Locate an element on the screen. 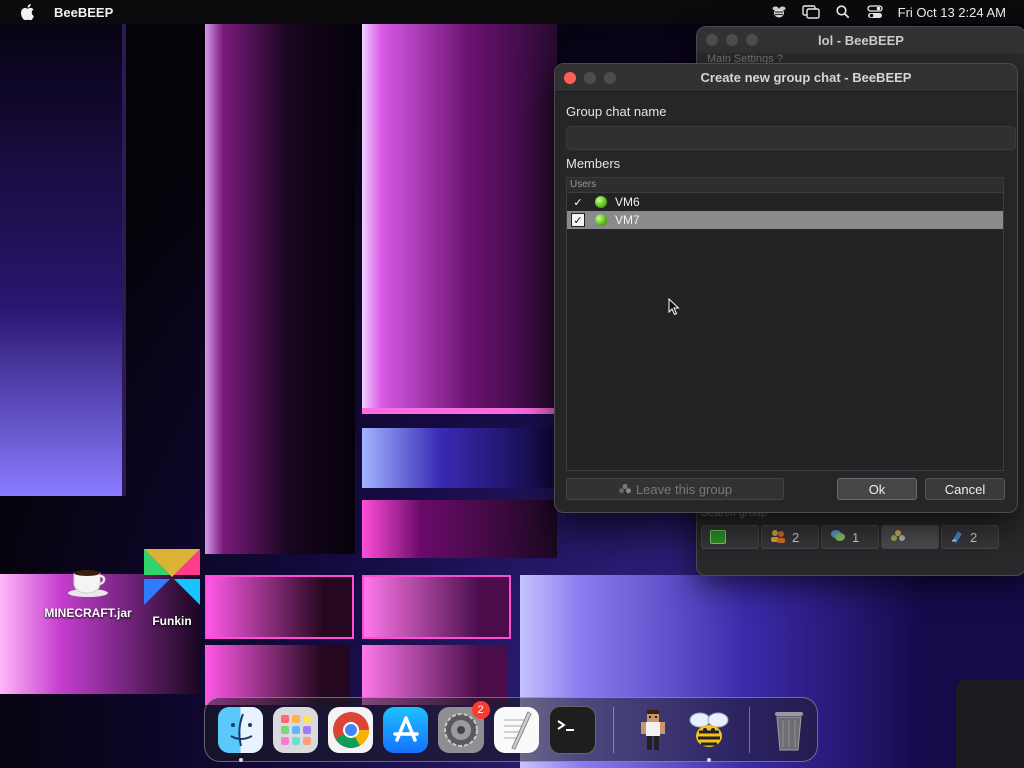 The height and width of the screenshot is (768, 1024). group-chat-name-input is located at coordinates (791, 138).